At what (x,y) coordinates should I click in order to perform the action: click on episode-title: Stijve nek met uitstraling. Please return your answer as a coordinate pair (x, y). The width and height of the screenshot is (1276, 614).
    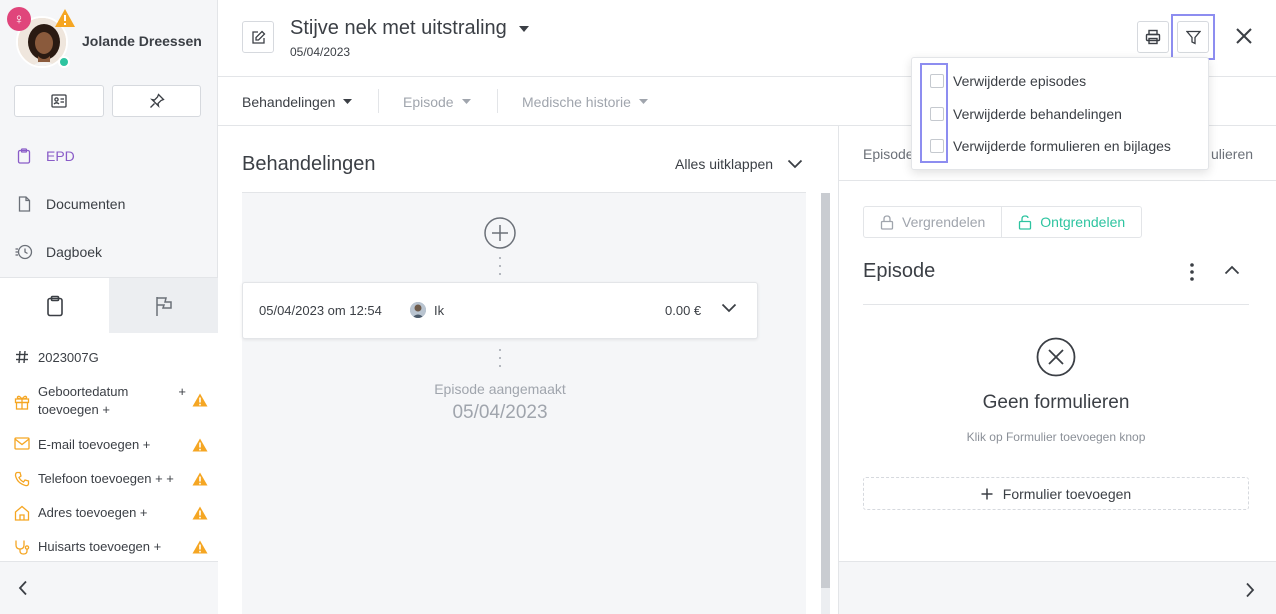
    Looking at the image, I should click on (398, 28).